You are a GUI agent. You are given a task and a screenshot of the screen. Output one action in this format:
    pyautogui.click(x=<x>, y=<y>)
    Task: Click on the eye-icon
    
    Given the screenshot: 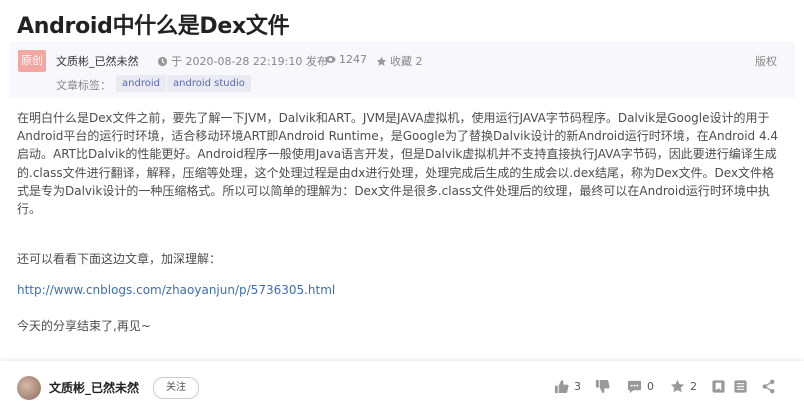 What is the action you would take?
    pyautogui.click(x=330, y=59)
    